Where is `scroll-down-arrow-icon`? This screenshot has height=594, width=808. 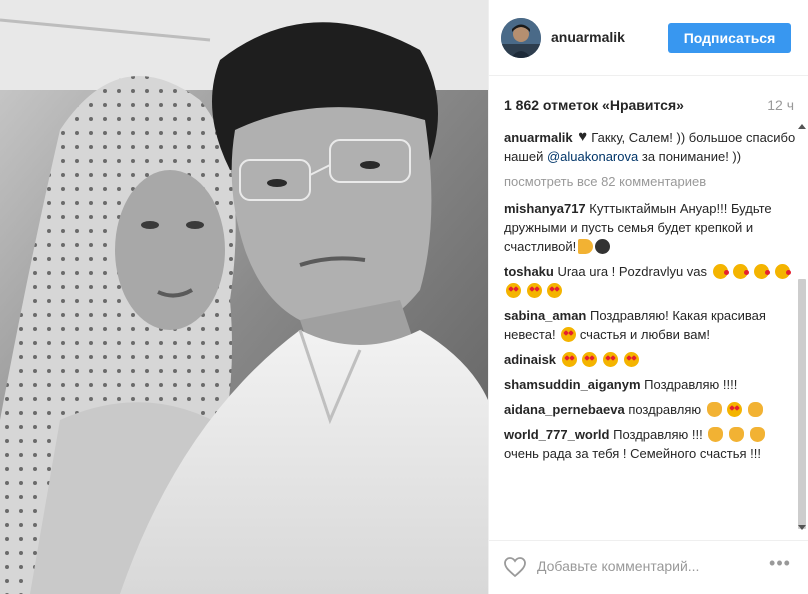
scroll-down-arrow-icon is located at coordinates (802, 527).